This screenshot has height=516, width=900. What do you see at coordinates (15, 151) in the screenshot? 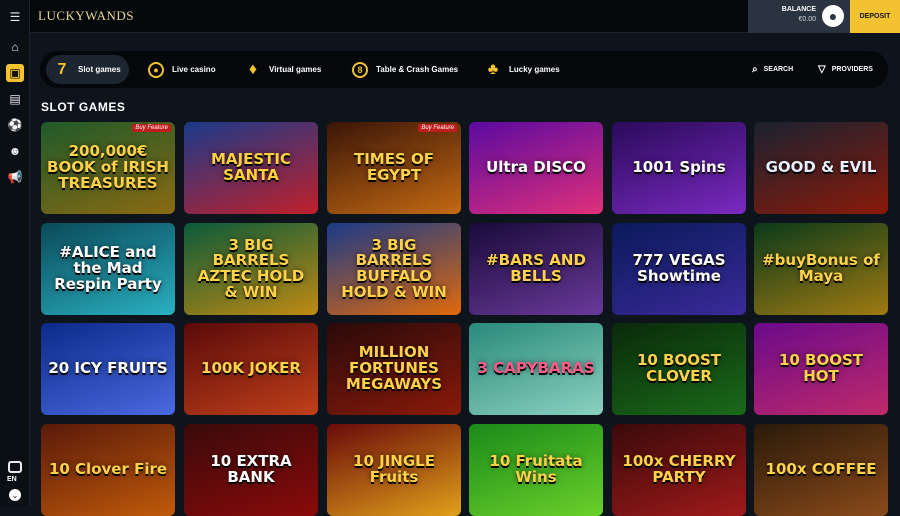
I see `live-dealer-icon: ☻` at bounding box center [15, 151].